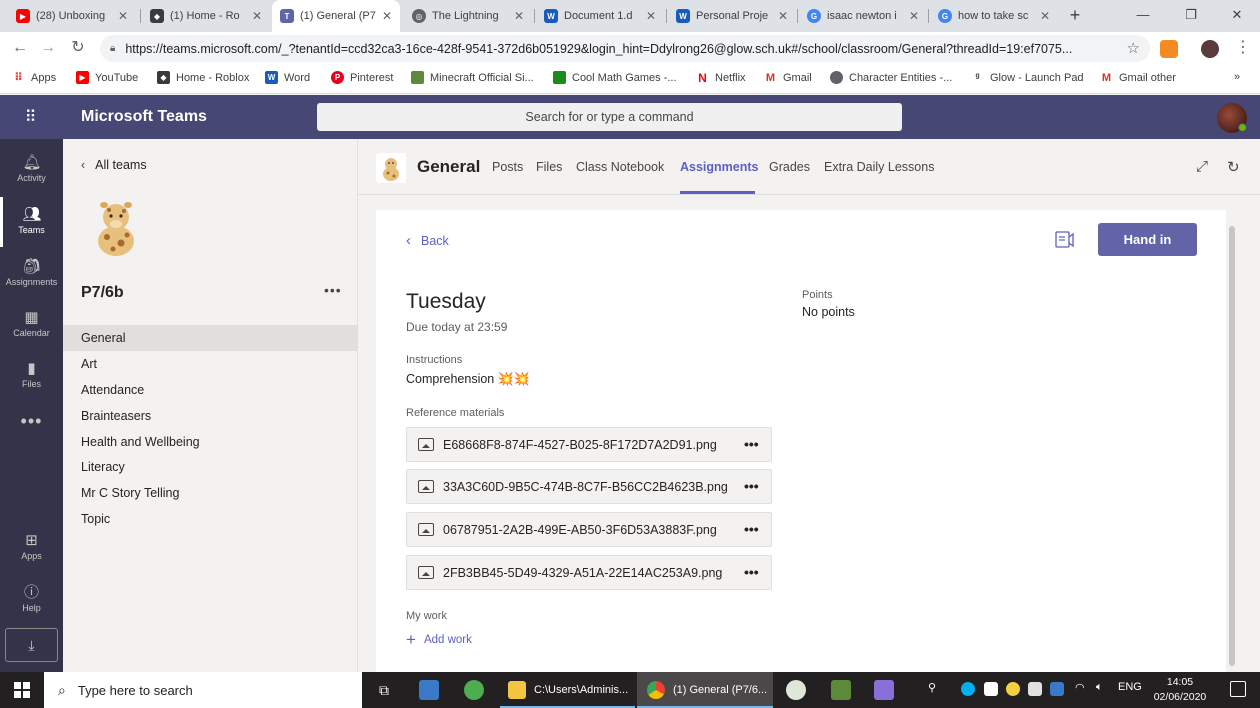 This screenshot has width=1260, height=708. Describe the element at coordinates (620, 167) in the screenshot. I see `tab-class-notebook: Class Notebook` at that location.